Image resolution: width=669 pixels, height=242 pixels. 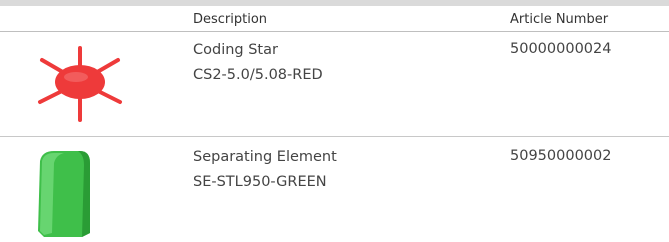 What do you see at coordinates (561, 156) in the screenshot?
I see `article-number: 50950000002` at bounding box center [561, 156].